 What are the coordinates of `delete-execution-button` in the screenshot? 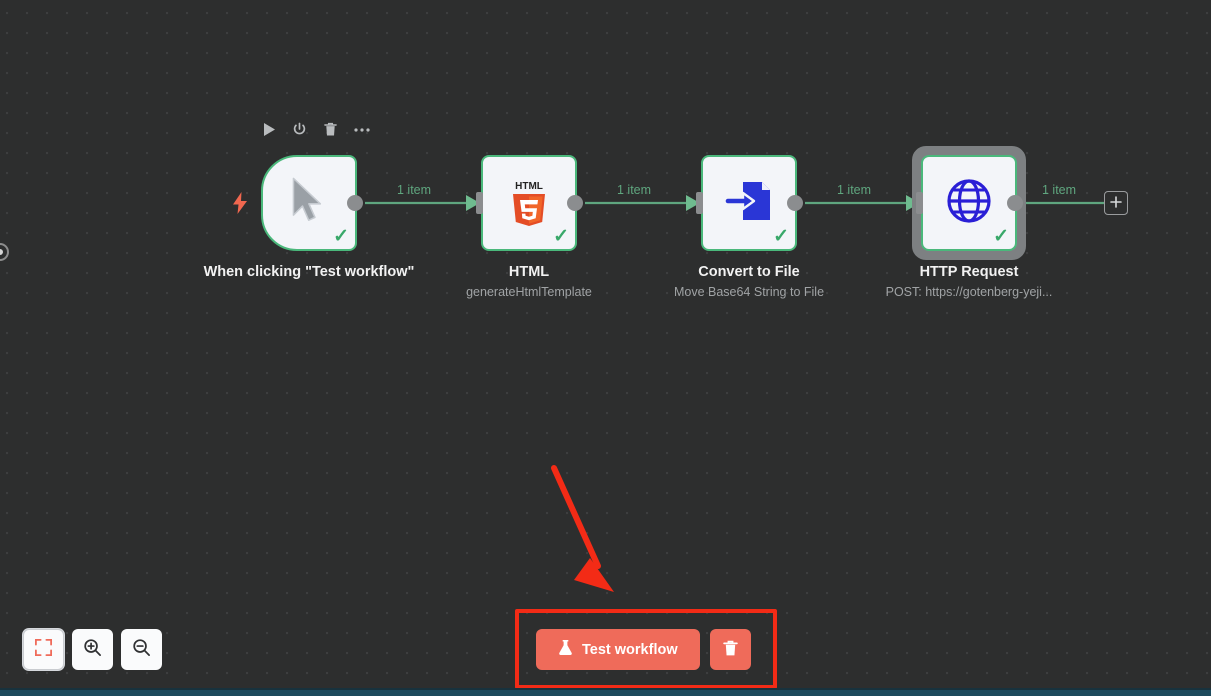 It's located at (730, 649).